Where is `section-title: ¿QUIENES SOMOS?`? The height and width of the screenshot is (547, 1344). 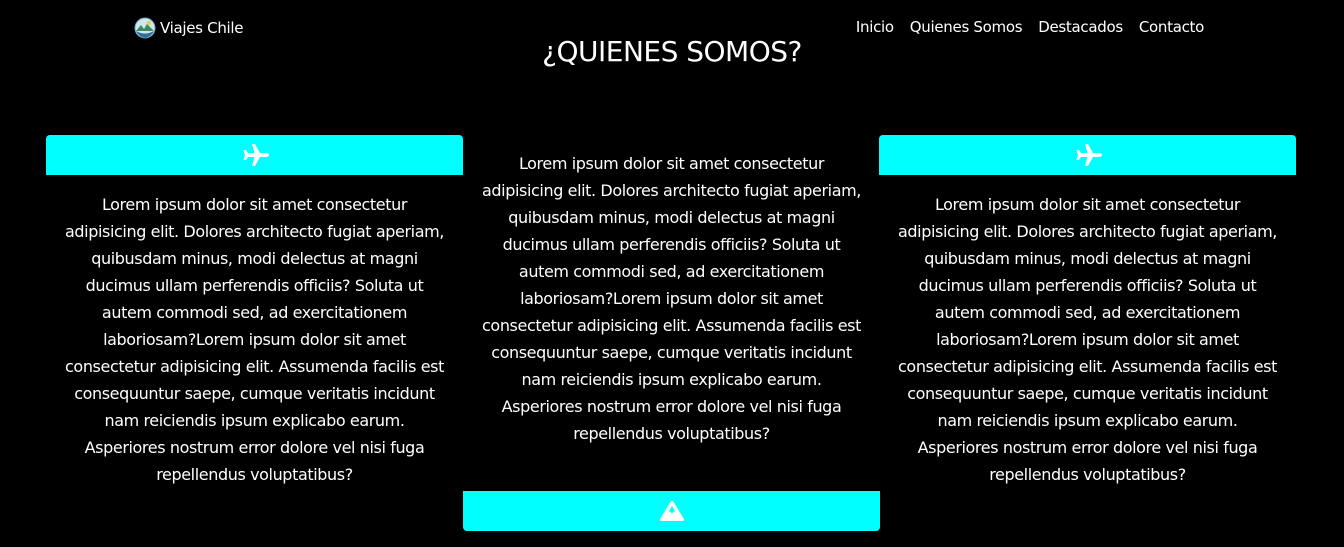 section-title: ¿QUIENES SOMOS? is located at coordinates (672, 51).